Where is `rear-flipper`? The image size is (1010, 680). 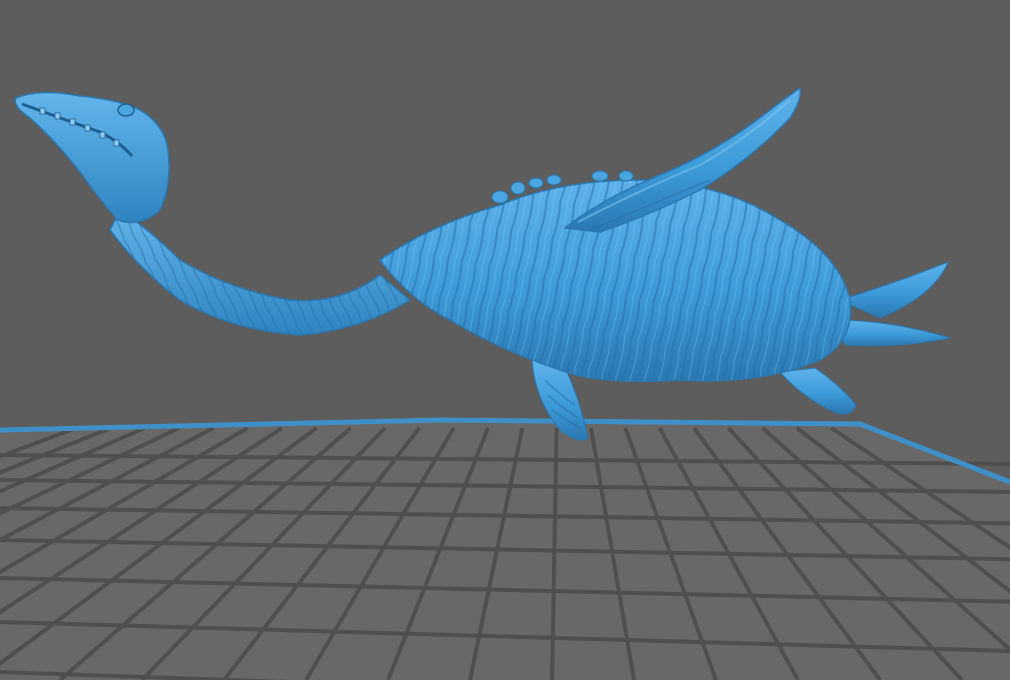 rear-flipper is located at coordinates (817, 391).